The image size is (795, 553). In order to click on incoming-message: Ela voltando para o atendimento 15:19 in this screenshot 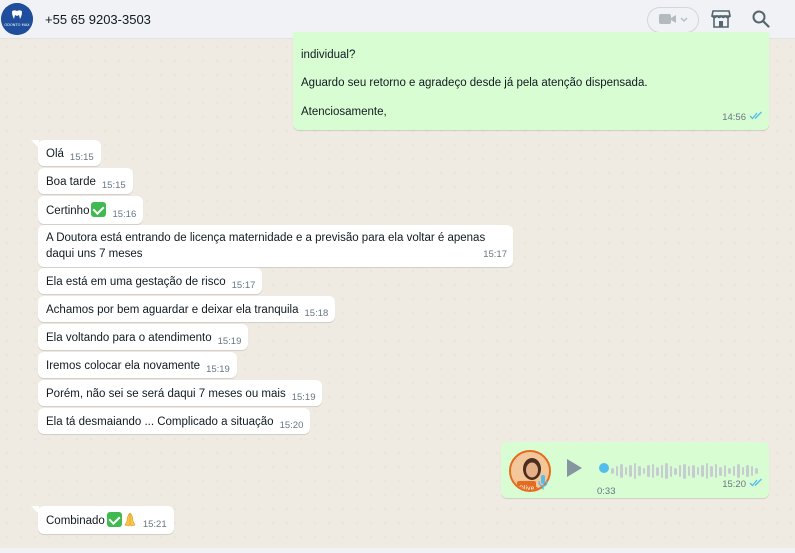, I will do `click(143, 337)`.